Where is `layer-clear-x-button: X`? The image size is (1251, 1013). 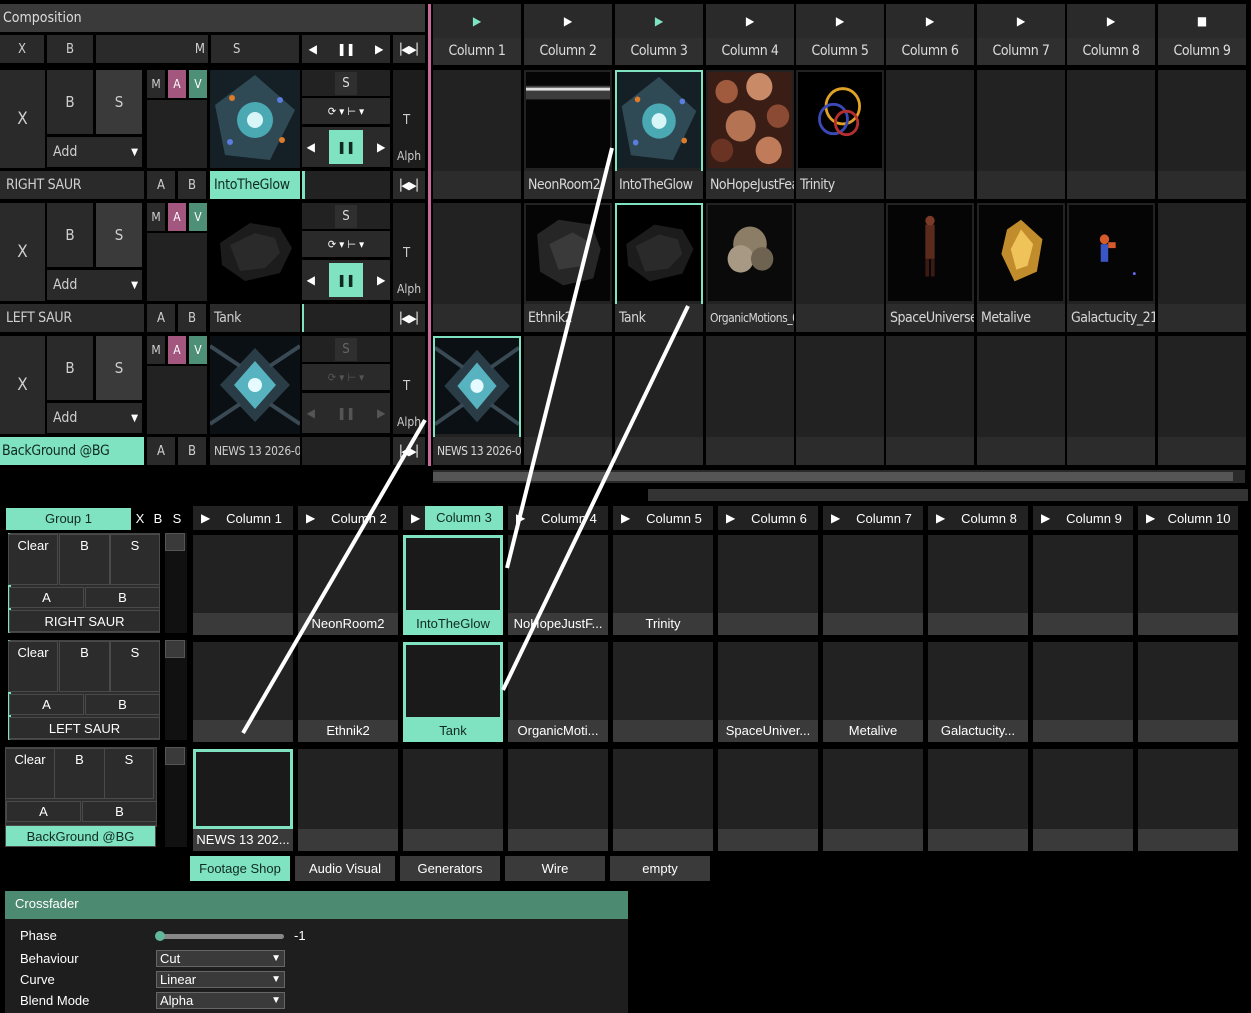 layer-clear-x-button: X is located at coordinates (22, 385).